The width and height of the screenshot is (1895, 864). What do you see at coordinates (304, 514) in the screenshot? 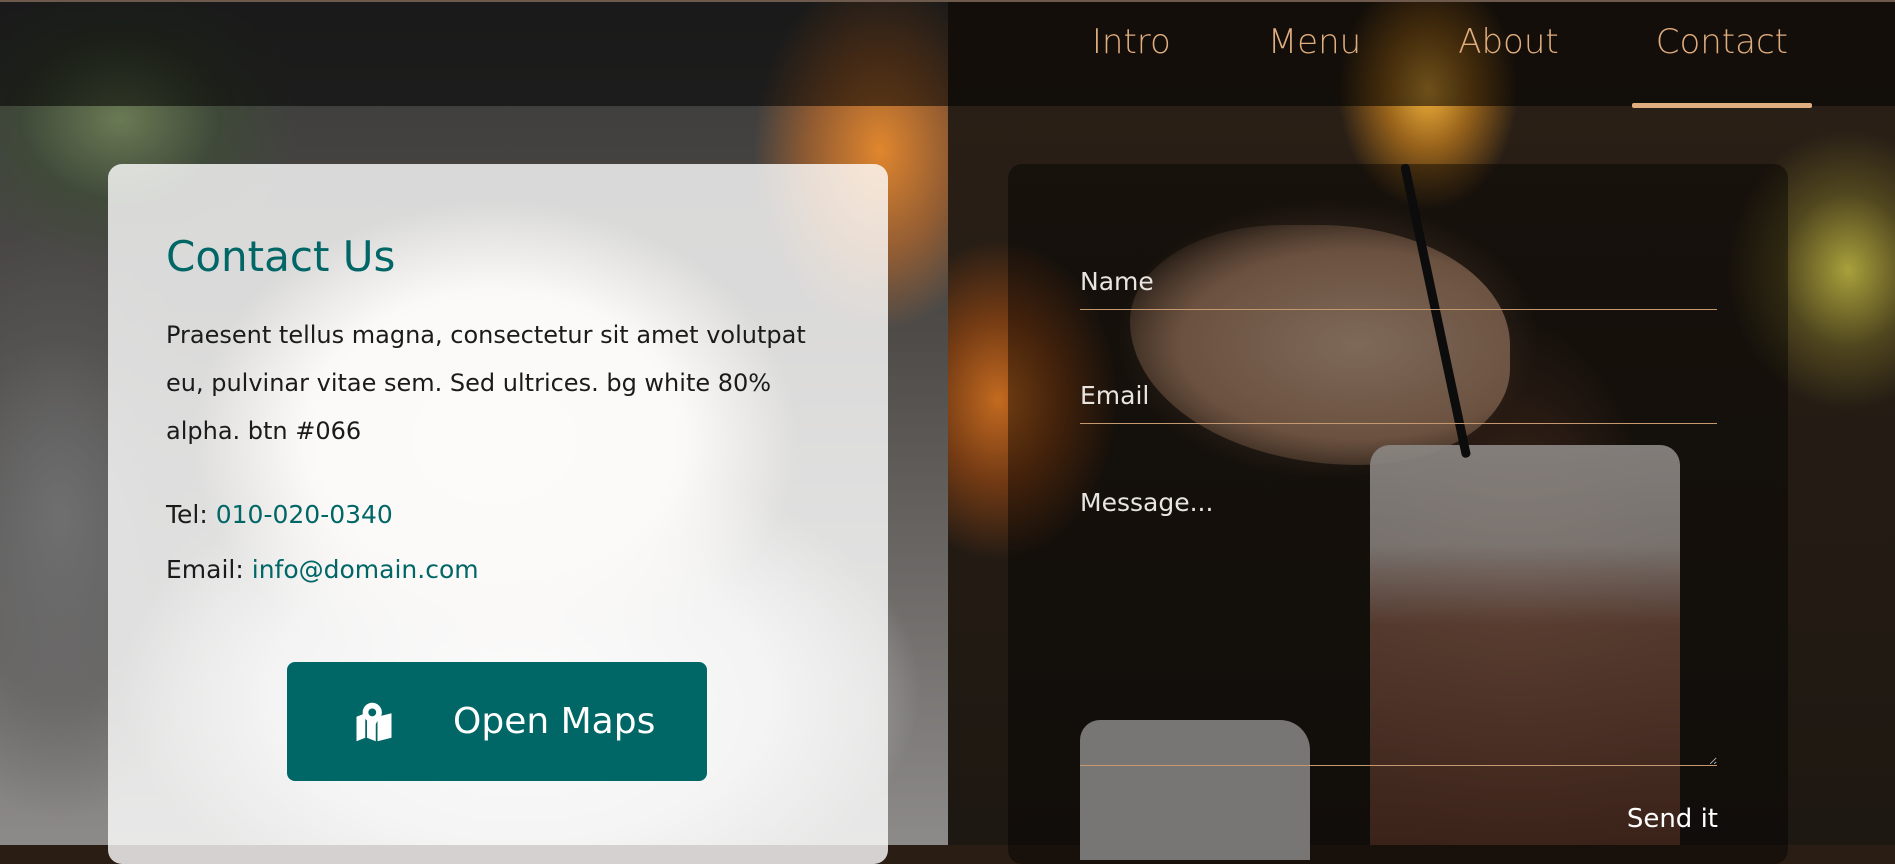
I see `tel-link: 010-020-0340` at bounding box center [304, 514].